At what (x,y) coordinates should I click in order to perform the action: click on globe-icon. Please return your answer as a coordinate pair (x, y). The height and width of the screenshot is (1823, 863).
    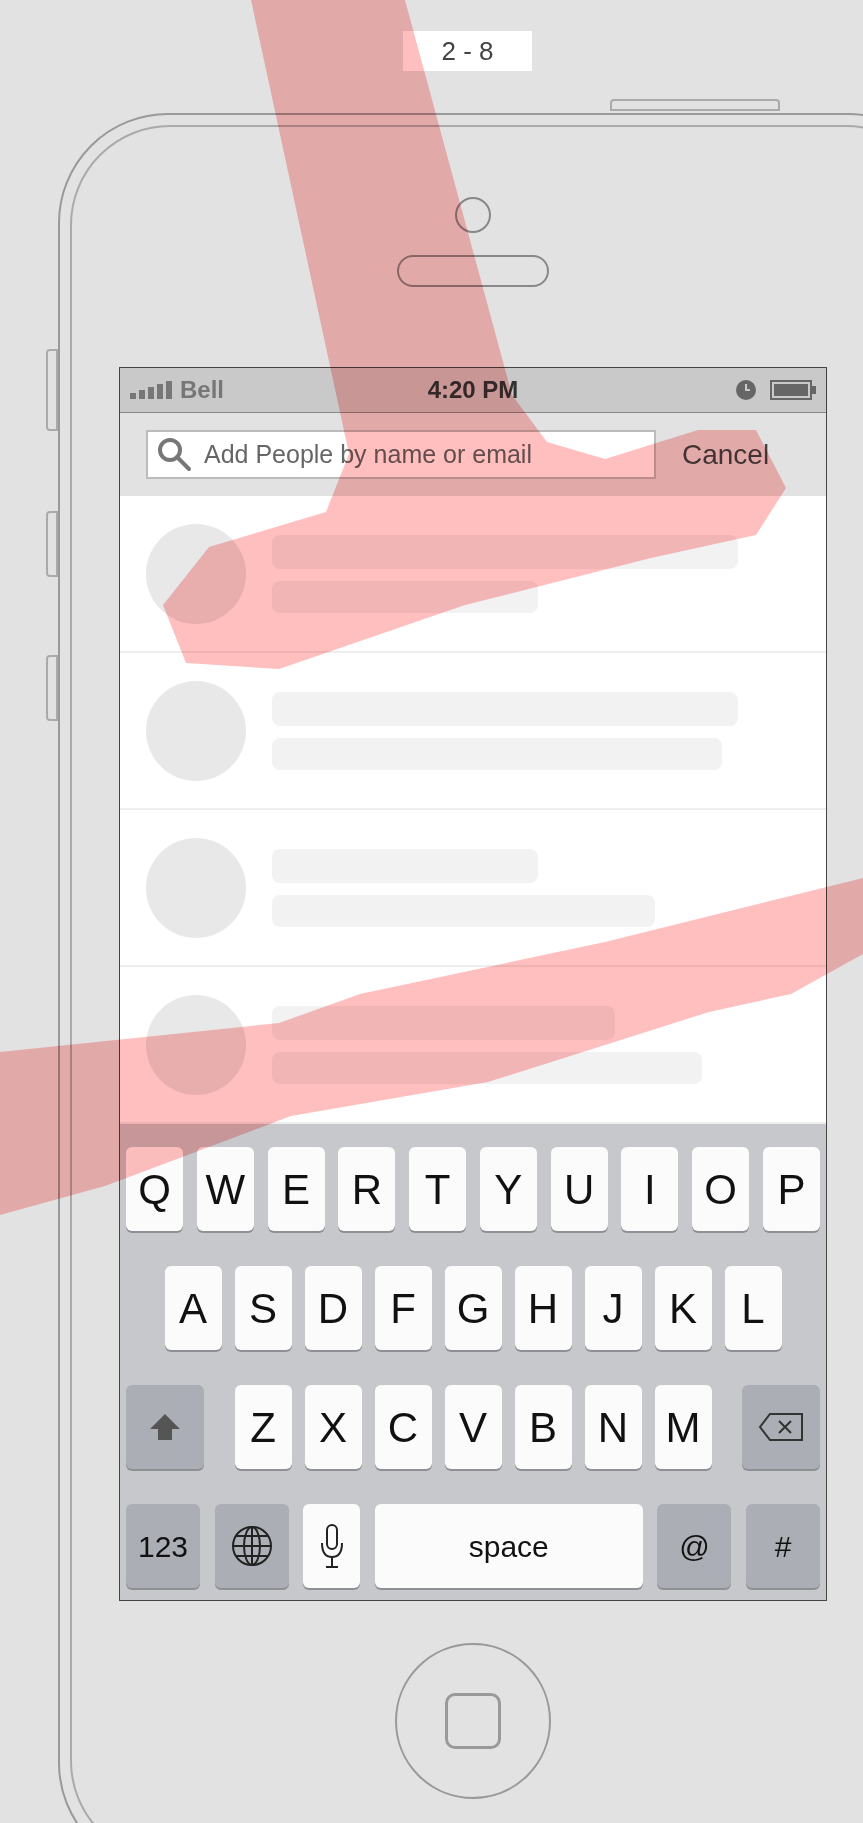
    Looking at the image, I should click on (251, 1546).